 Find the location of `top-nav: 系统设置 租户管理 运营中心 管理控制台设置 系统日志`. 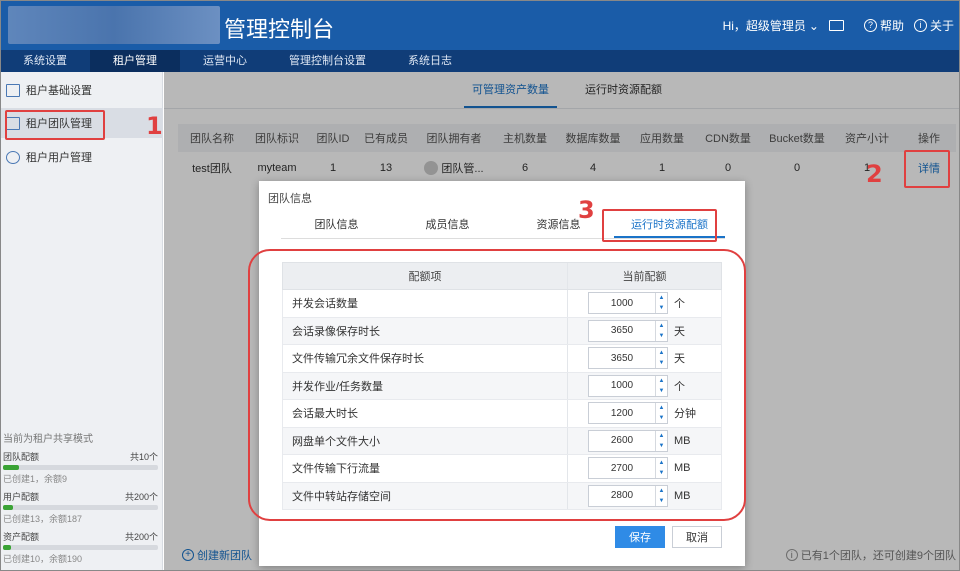

top-nav: 系统设置 租户管理 运营中心 管理控制台设置 系统日志 is located at coordinates (480, 61).